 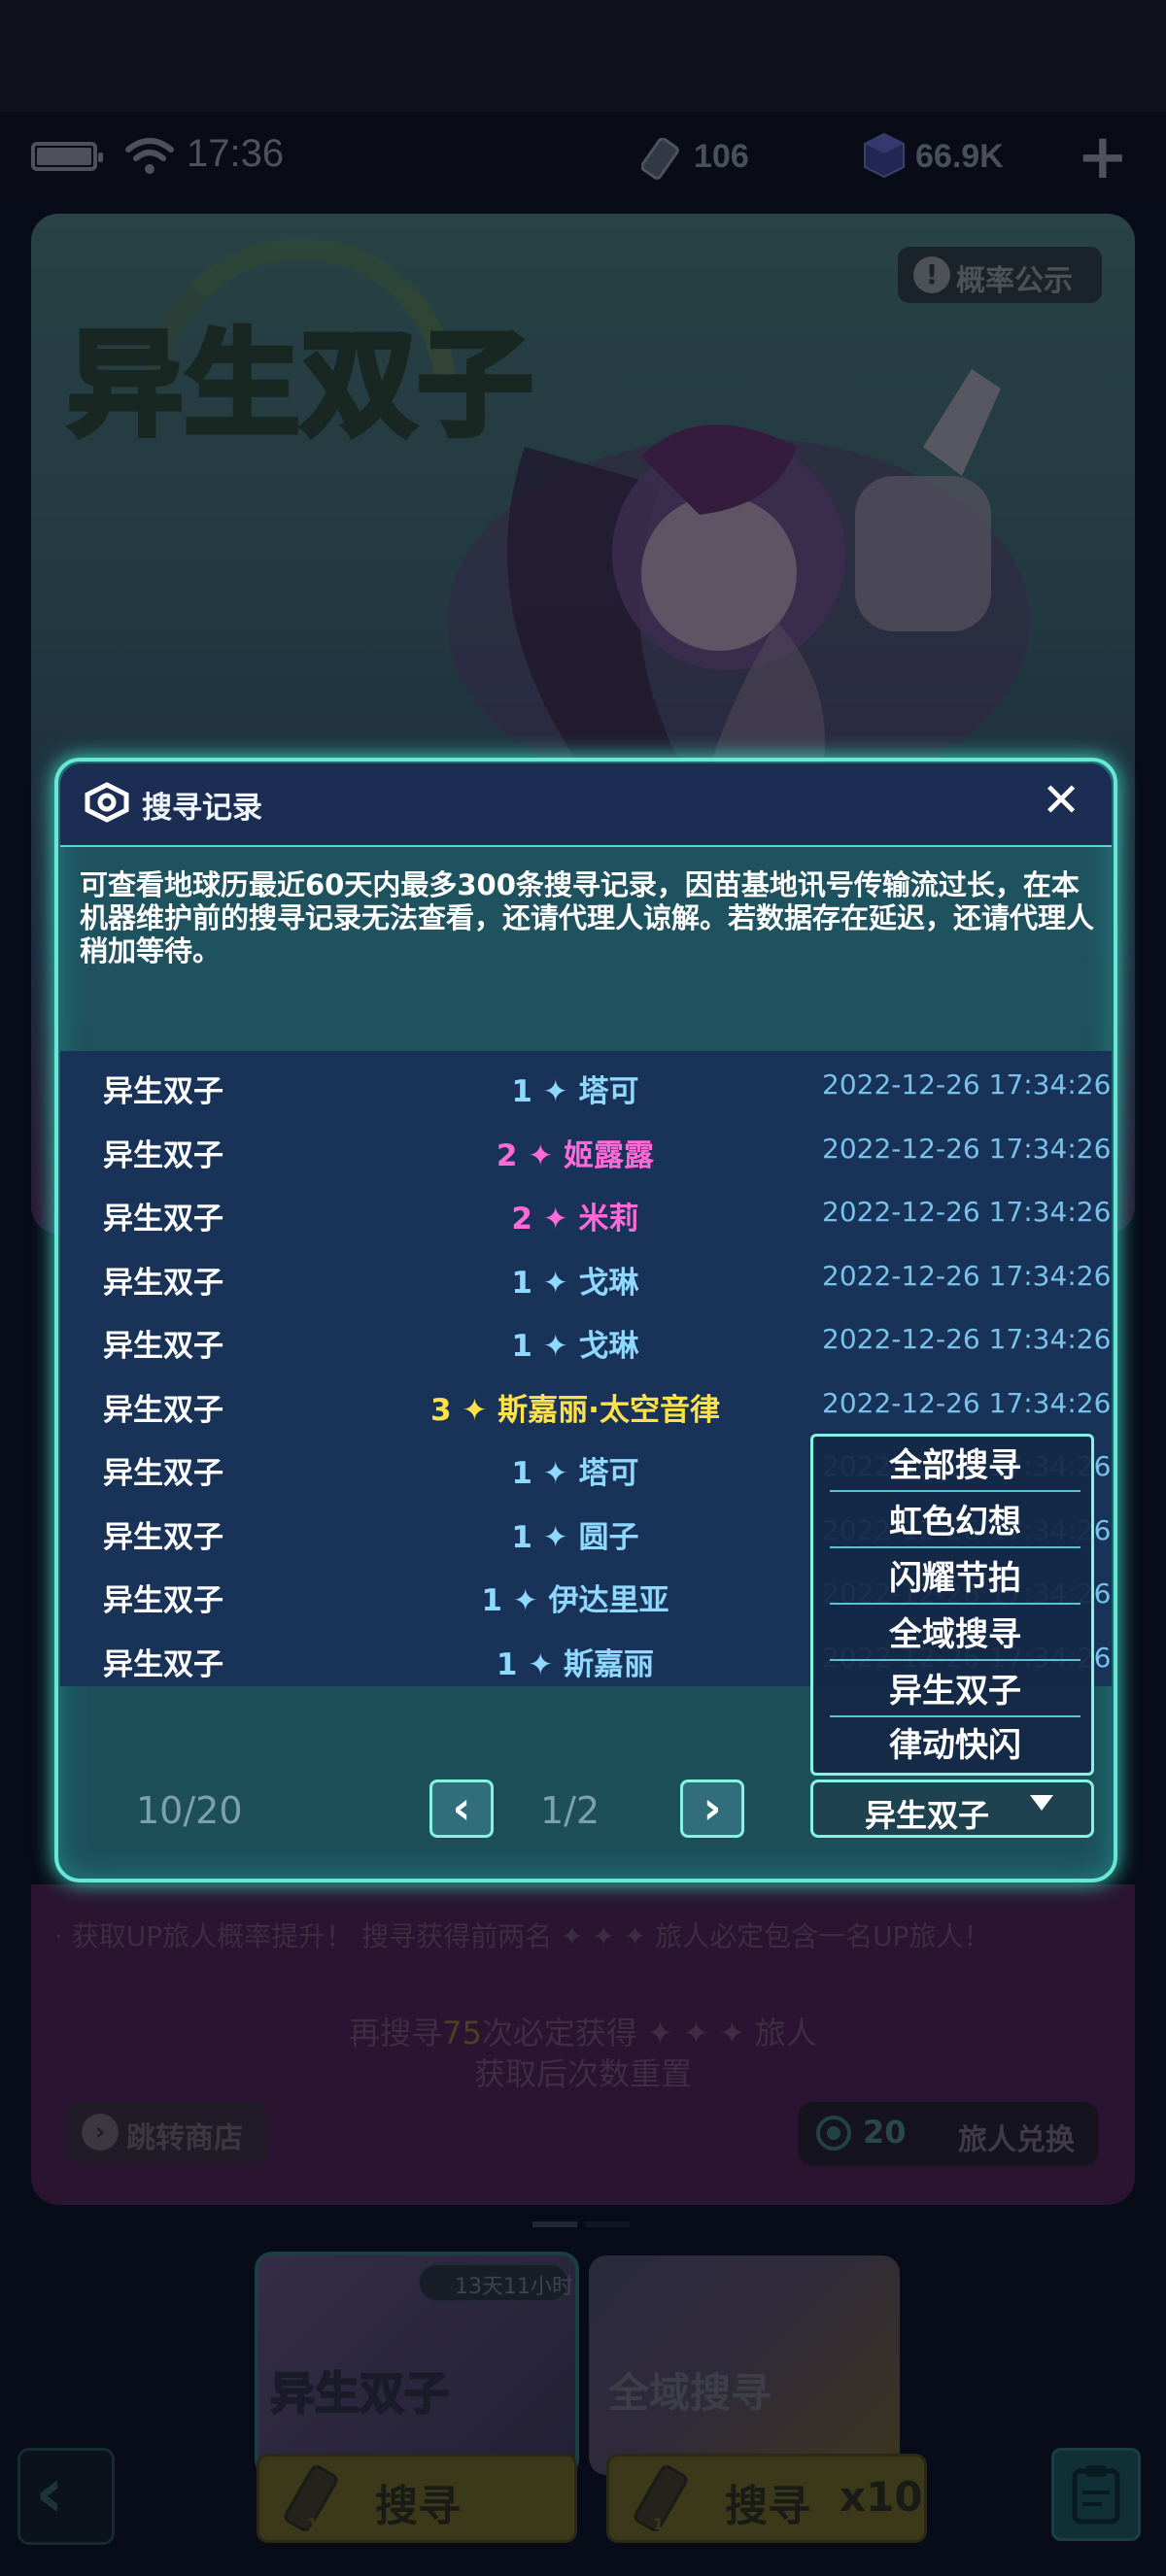 I want to click on row-character: 3 ✦ 斯嘉丽·太空音律, so click(x=575, y=1410).